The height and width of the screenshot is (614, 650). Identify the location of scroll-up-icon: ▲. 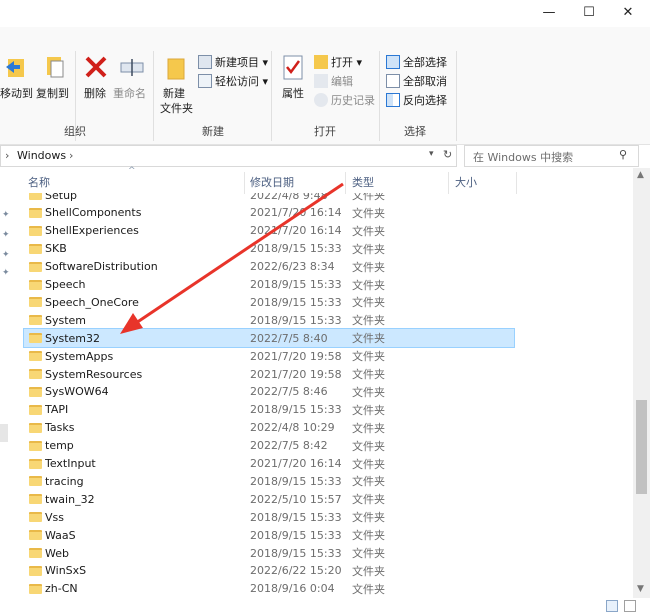
(640, 175).